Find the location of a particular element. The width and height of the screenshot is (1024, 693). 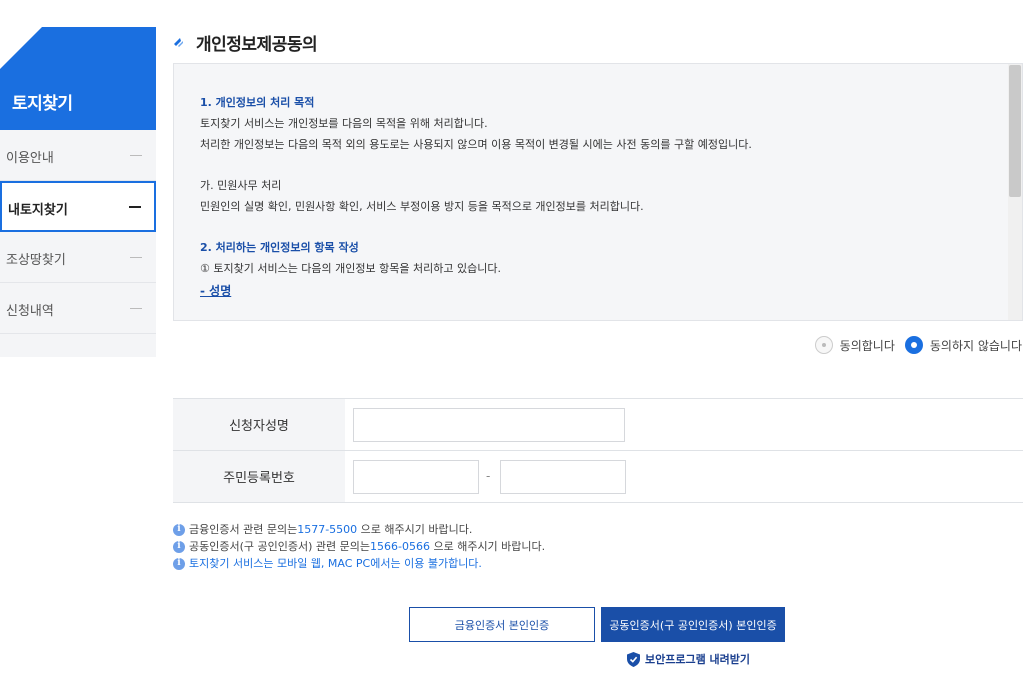

notice-text: 금융인증서 관련 문의는 is located at coordinates (243, 529).